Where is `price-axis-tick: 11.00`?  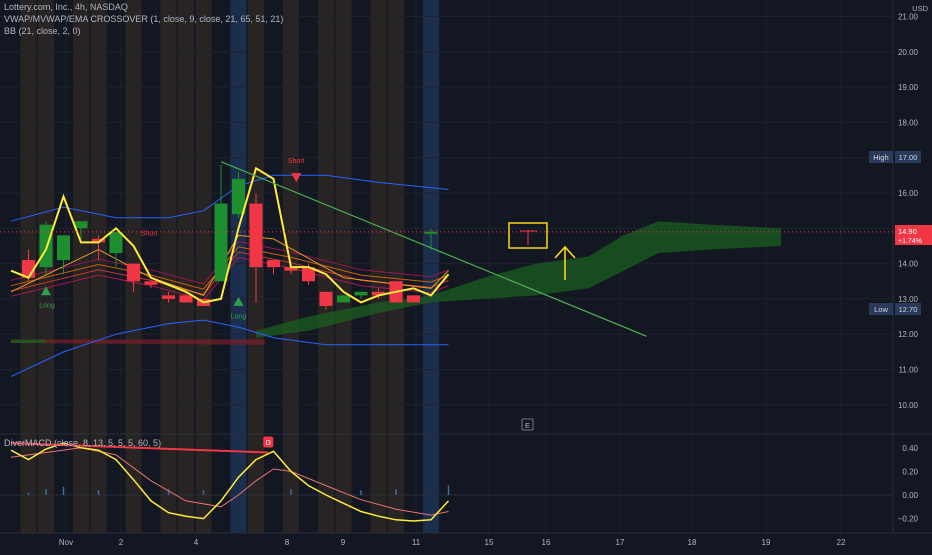 price-axis-tick: 11.00 is located at coordinates (909, 370).